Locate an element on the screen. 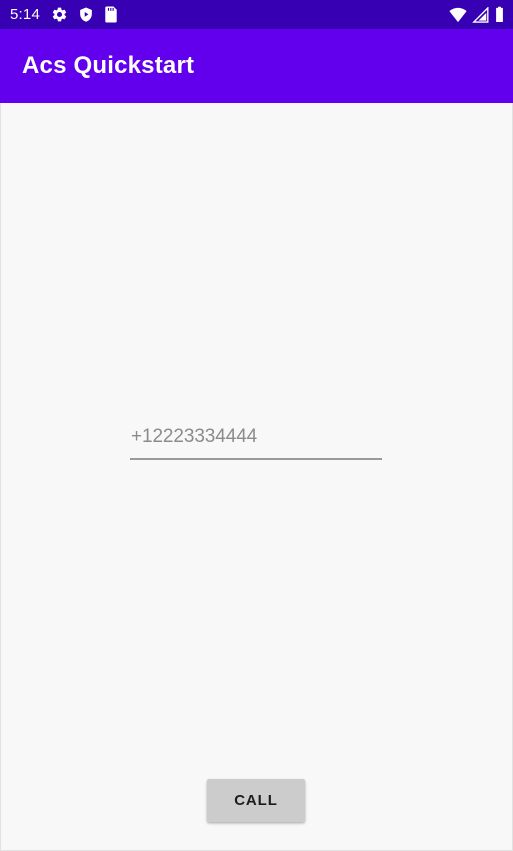 This screenshot has width=513, height=851. battery-icon is located at coordinates (499, 14).